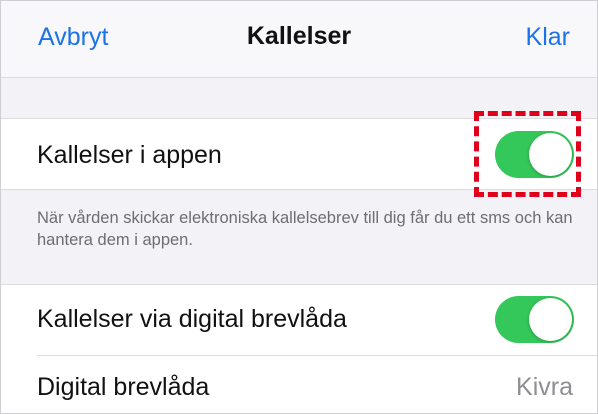 Image resolution: width=598 pixels, height=414 pixels. Describe the element at coordinates (548, 37) in the screenshot. I see `done-button: Klar` at that location.